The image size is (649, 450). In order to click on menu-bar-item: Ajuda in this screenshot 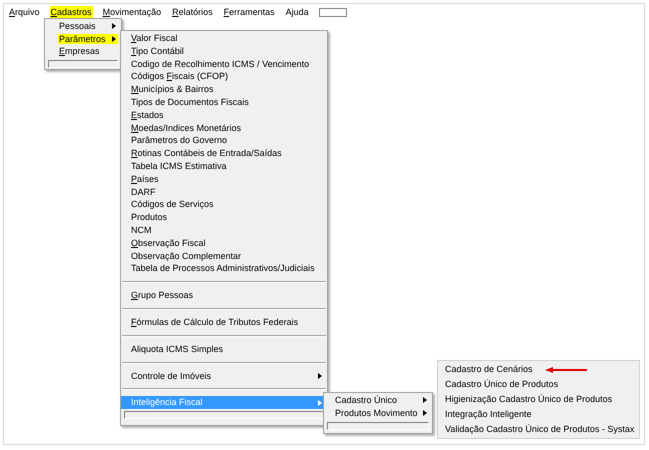, I will do `click(297, 12)`.